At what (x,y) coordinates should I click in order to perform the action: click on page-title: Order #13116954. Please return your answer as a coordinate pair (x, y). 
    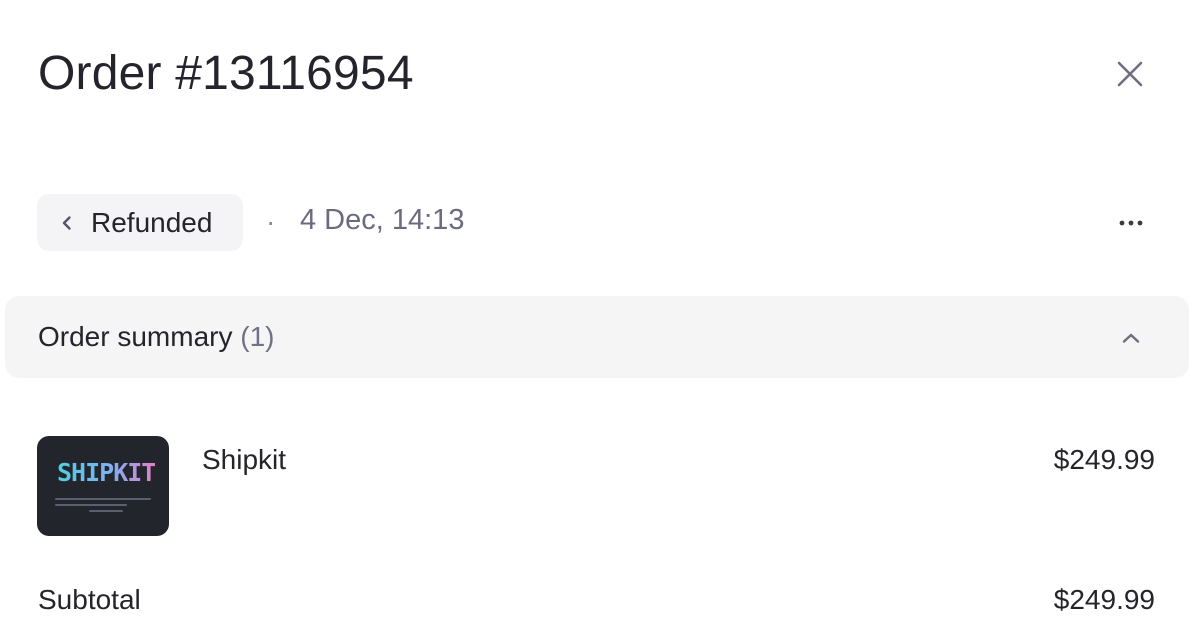
    Looking at the image, I should click on (226, 73).